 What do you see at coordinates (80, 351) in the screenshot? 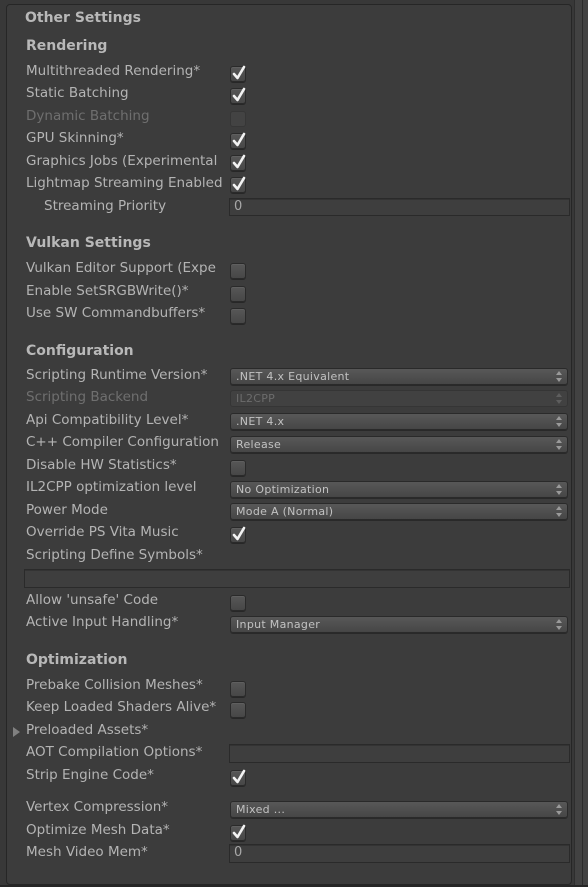
I see `section-configuration: Configuration` at bounding box center [80, 351].